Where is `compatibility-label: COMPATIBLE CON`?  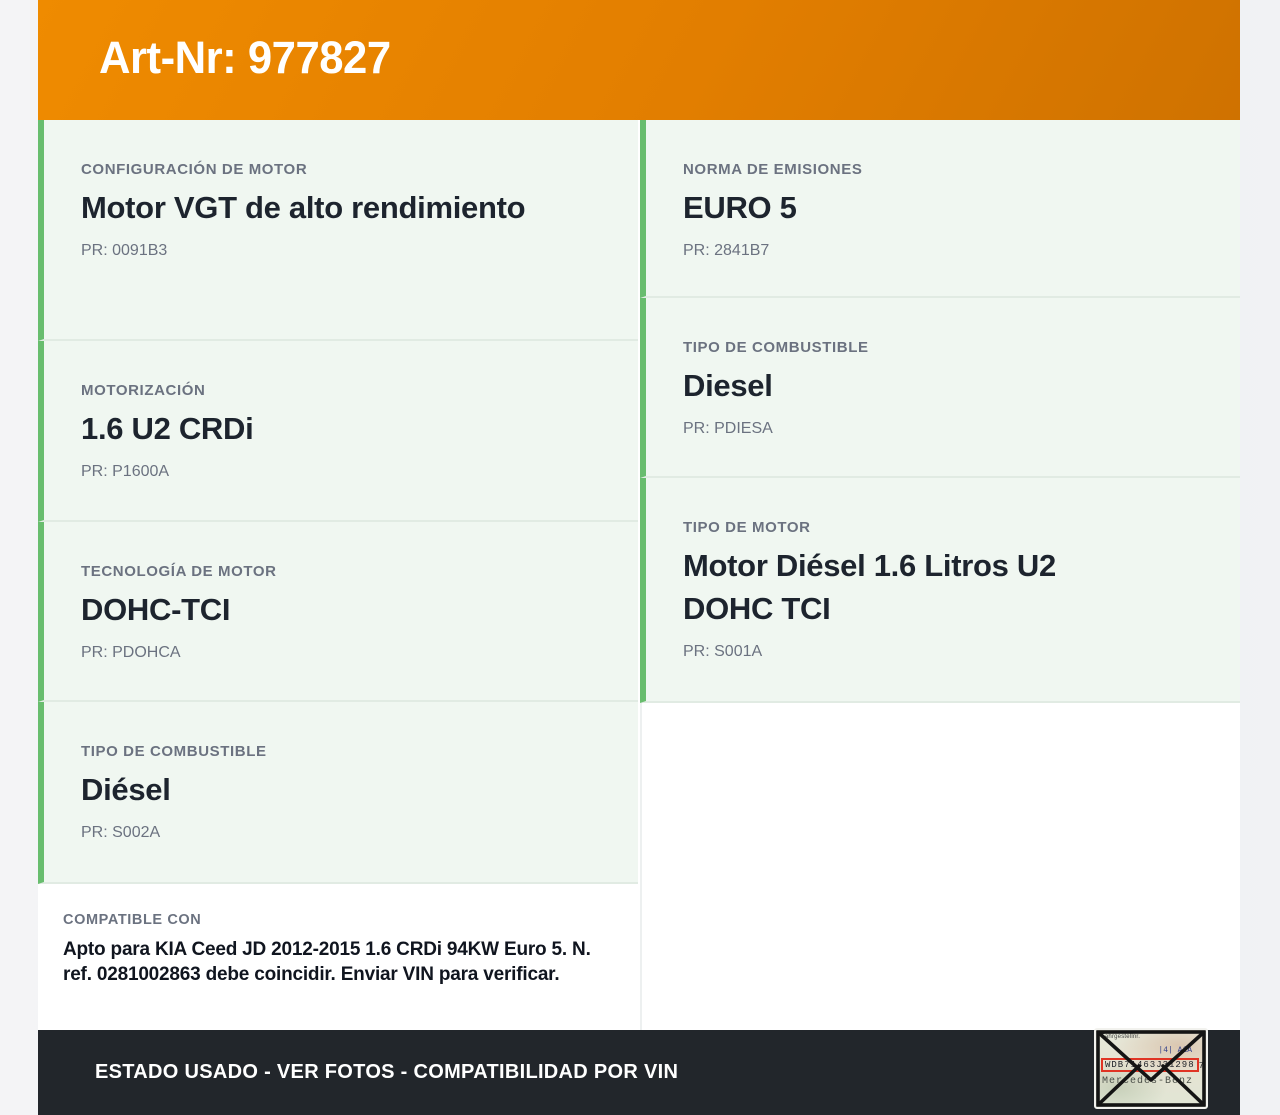 compatibility-label: COMPATIBLE CON is located at coordinates (132, 920).